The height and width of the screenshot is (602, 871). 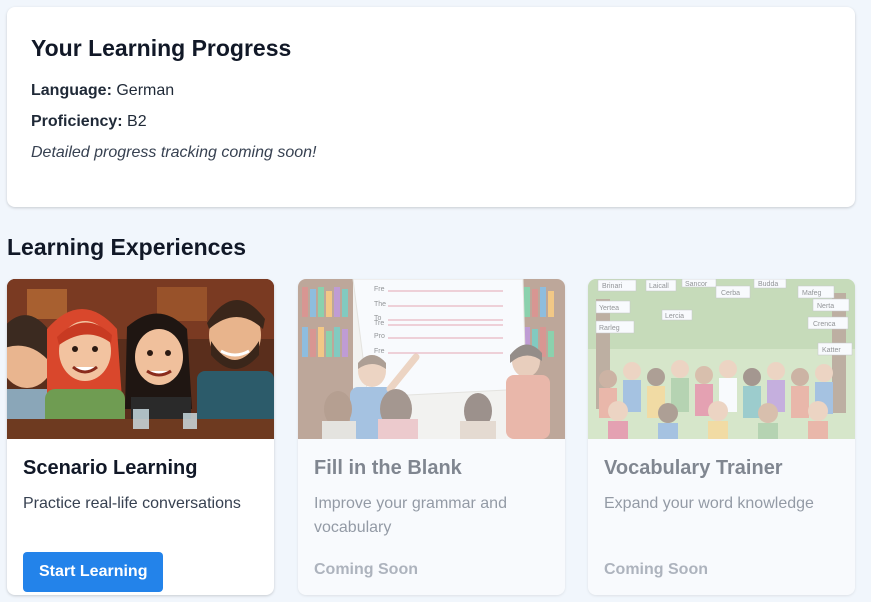 What do you see at coordinates (431, 359) in the screenshot?
I see `classroom-fill-blank-illustration: Fre The To Tre Pro Fre` at bounding box center [431, 359].